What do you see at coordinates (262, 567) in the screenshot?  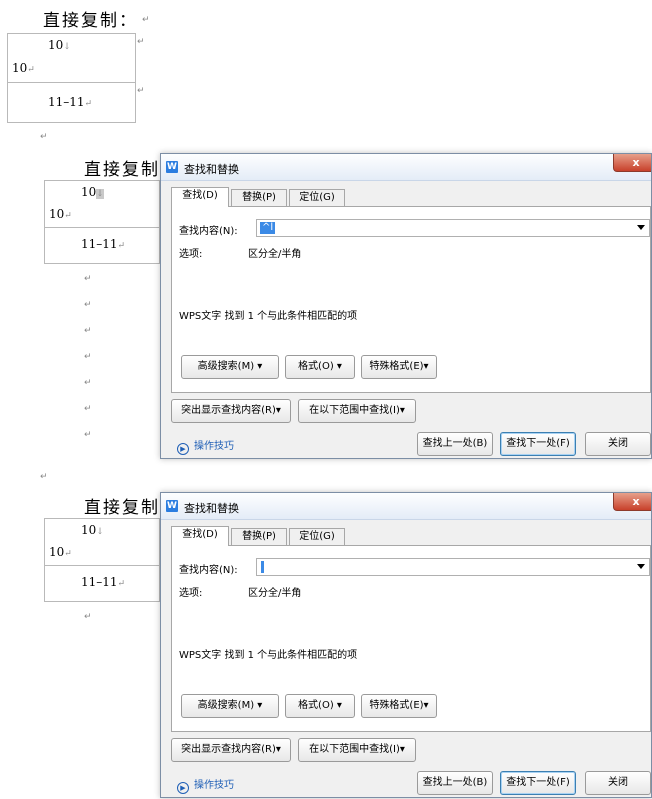 I see `text-caret` at bounding box center [262, 567].